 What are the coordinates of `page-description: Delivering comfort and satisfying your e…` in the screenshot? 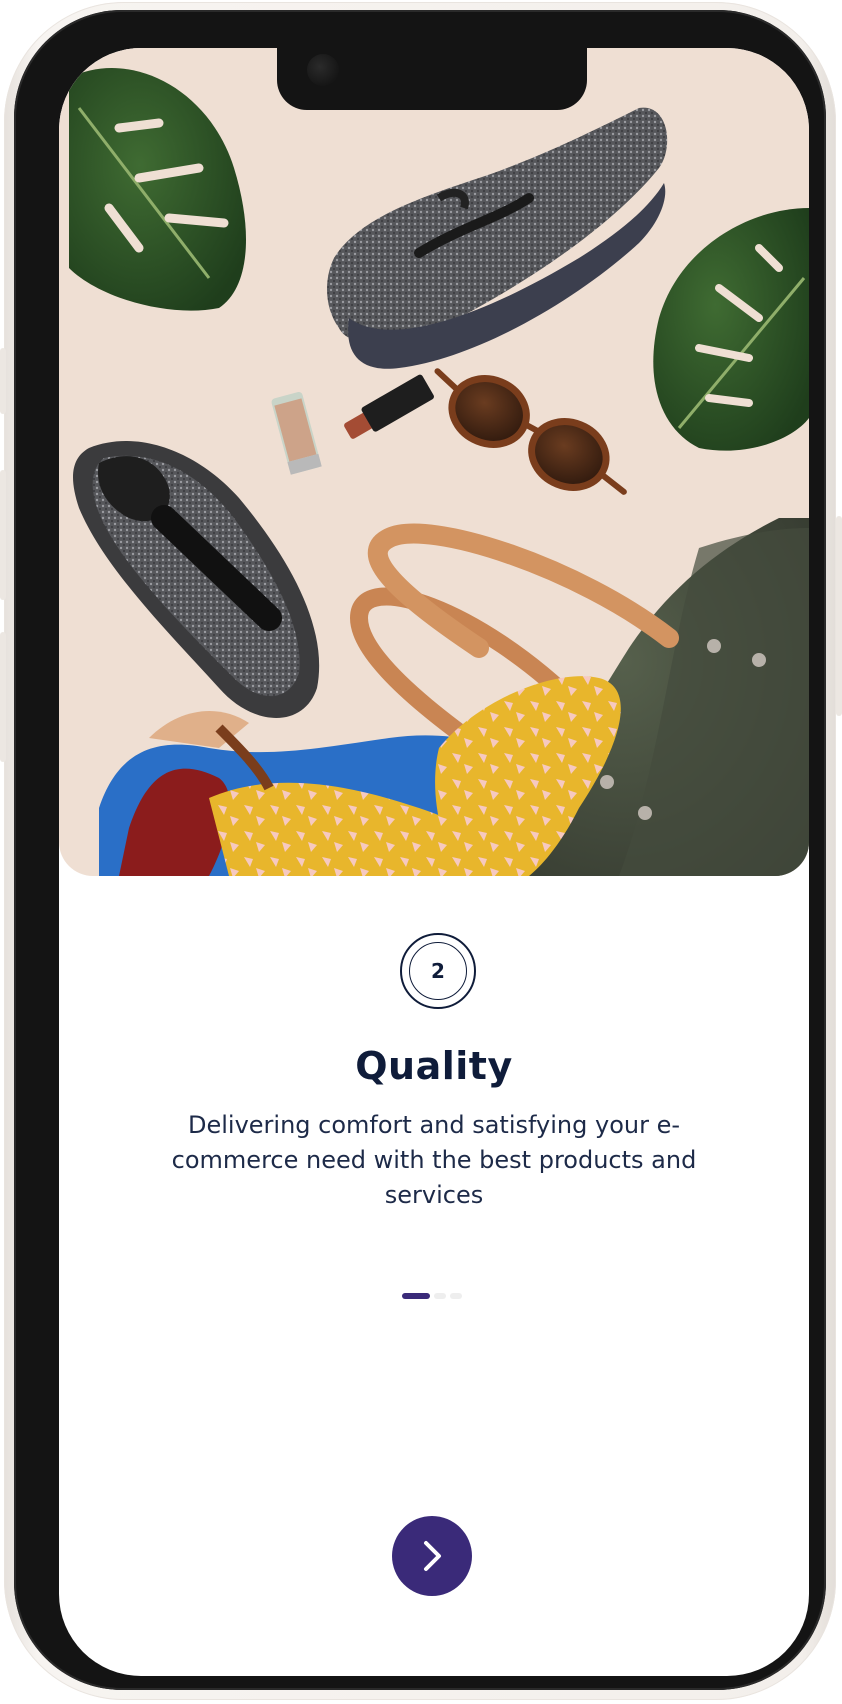 It's located at (434, 1160).